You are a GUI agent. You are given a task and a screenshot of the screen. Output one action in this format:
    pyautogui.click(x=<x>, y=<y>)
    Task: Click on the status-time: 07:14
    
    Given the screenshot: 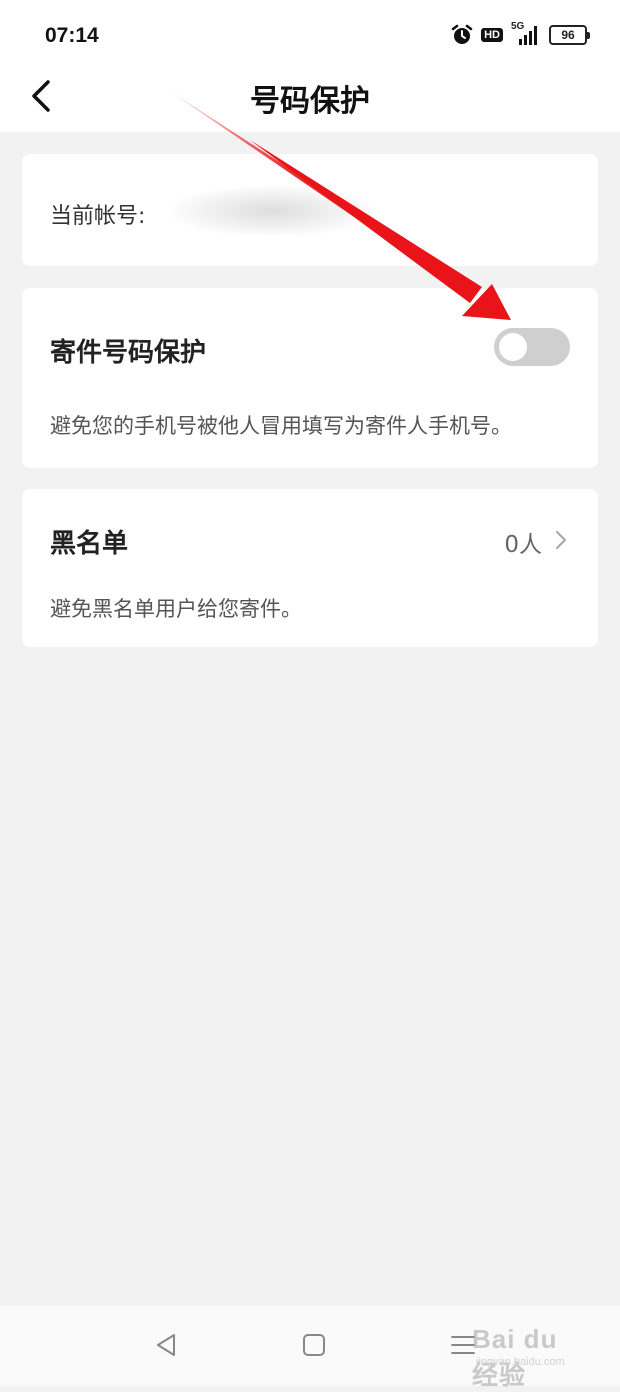 What is the action you would take?
    pyautogui.click(x=72, y=35)
    